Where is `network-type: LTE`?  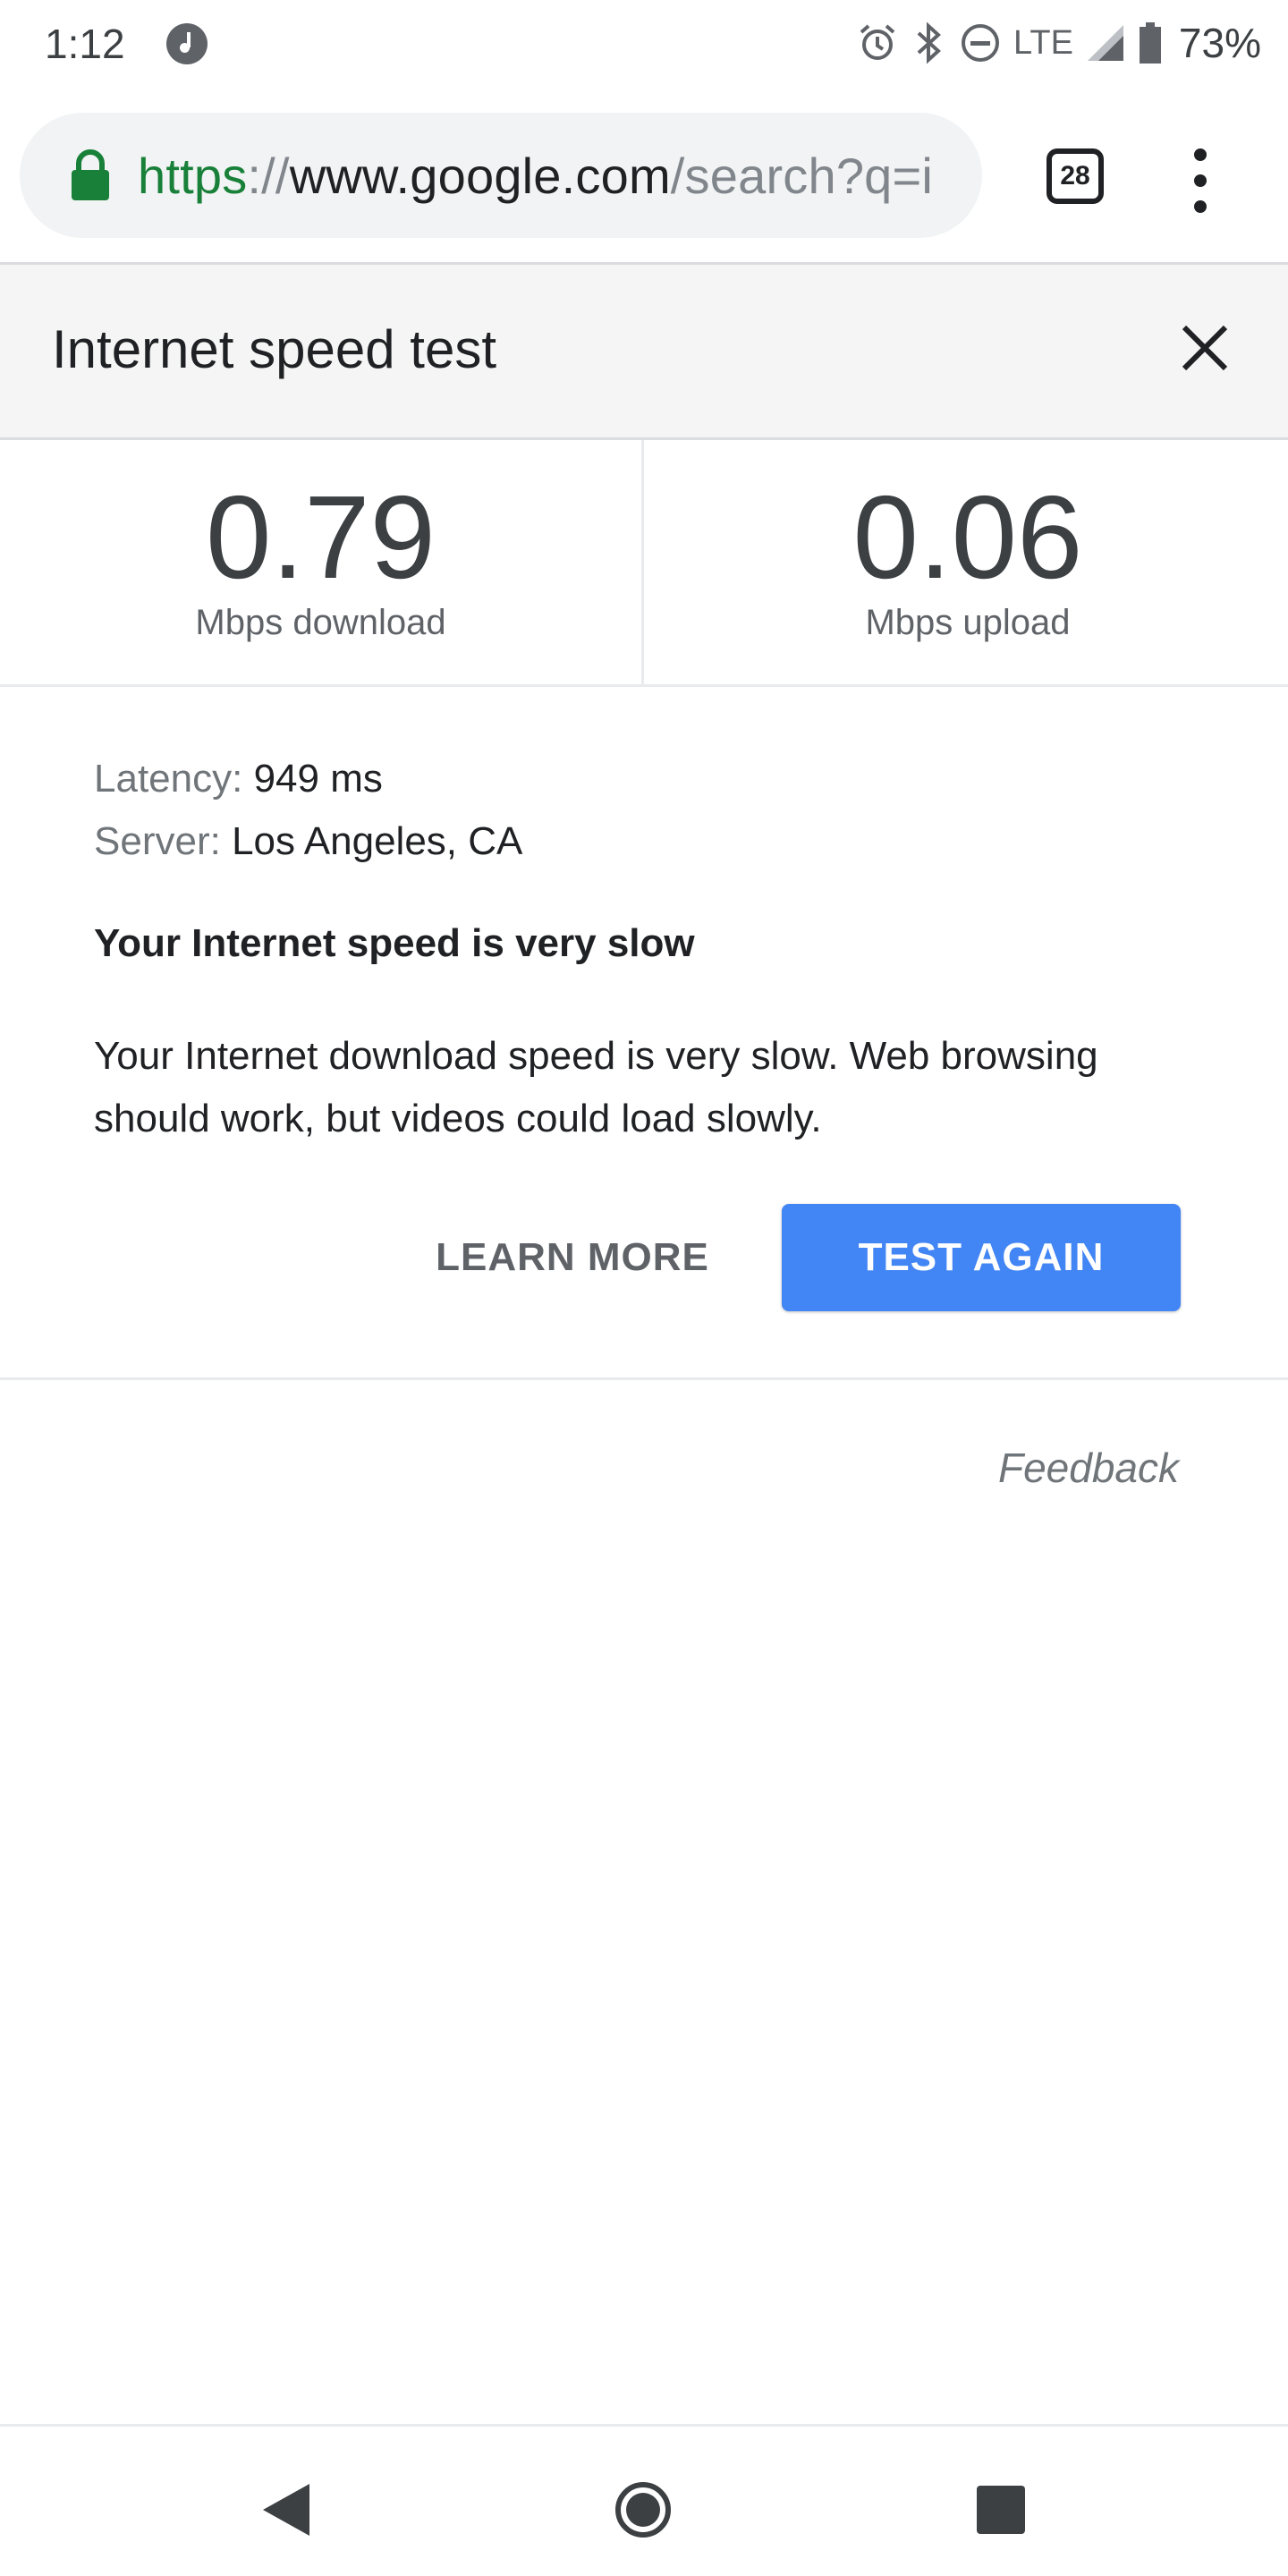
network-type: LTE is located at coordinates (1043, 42).